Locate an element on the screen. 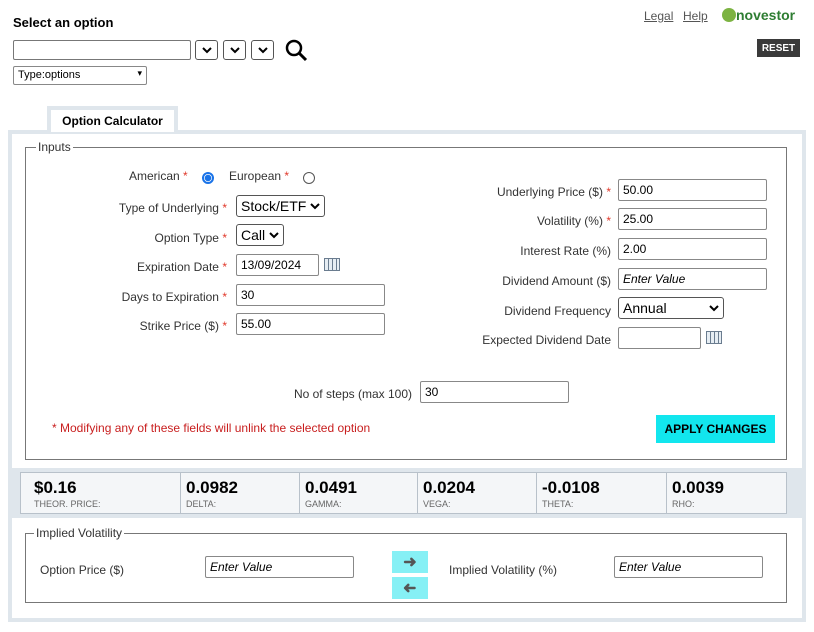  days-to-expiration-label: Days to Expiration * is located at coordinates (174, 297).